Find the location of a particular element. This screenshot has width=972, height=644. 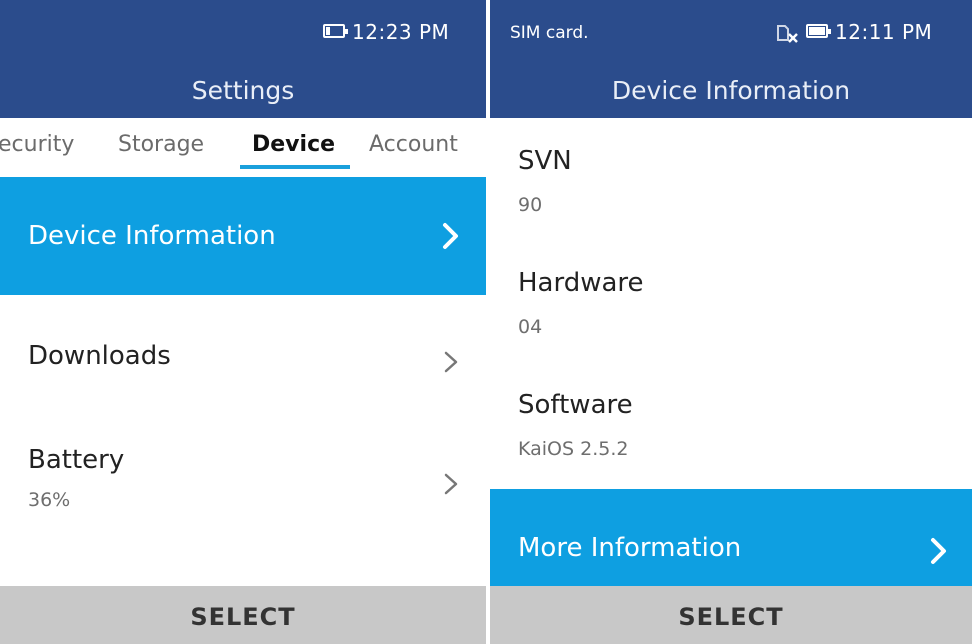

list-item-battery: Battery 36% is located at coordinates (243, 480).